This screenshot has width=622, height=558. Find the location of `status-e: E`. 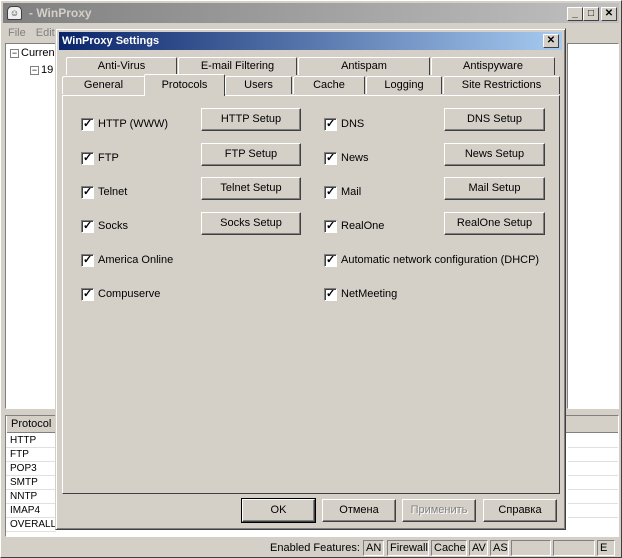

status-e: E is located at coordinates (606, 548).